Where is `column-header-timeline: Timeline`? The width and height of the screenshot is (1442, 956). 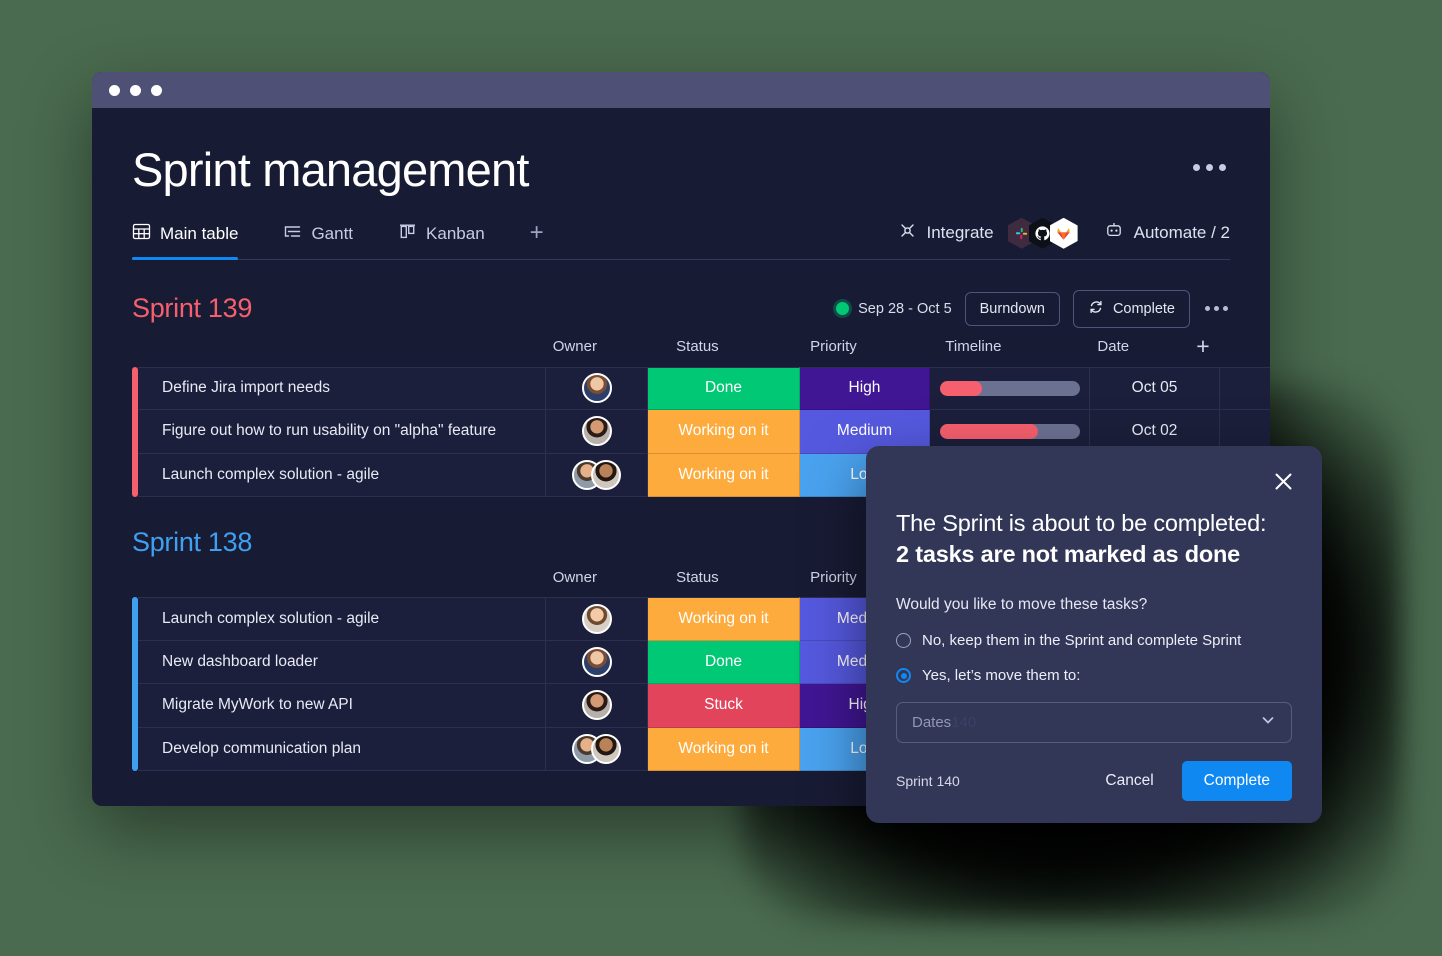 column-header-timeline: Timeline is located at coordinates (973, 346).